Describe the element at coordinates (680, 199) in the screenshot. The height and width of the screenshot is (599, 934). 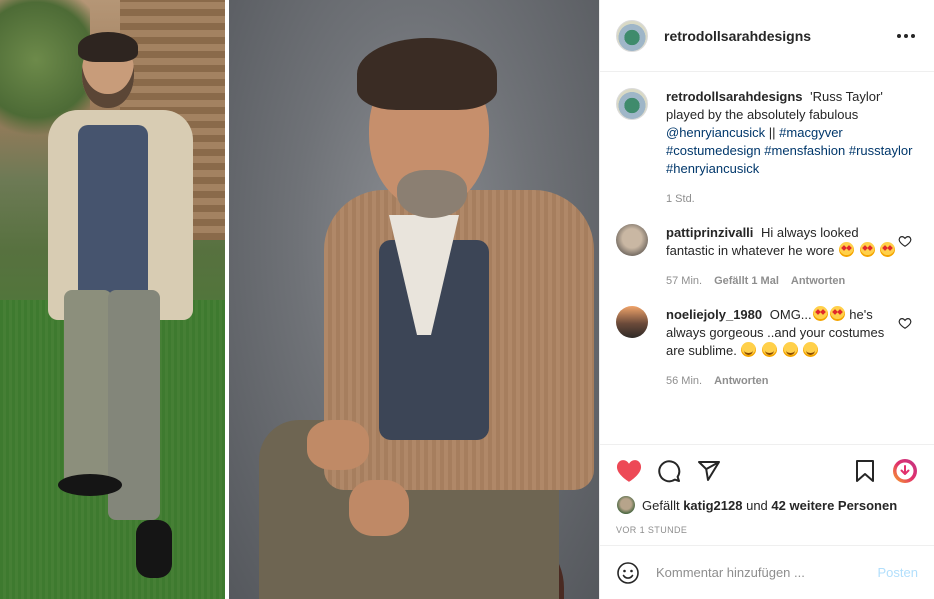
I see `caption-timestamp: 1 Std.` at that location.